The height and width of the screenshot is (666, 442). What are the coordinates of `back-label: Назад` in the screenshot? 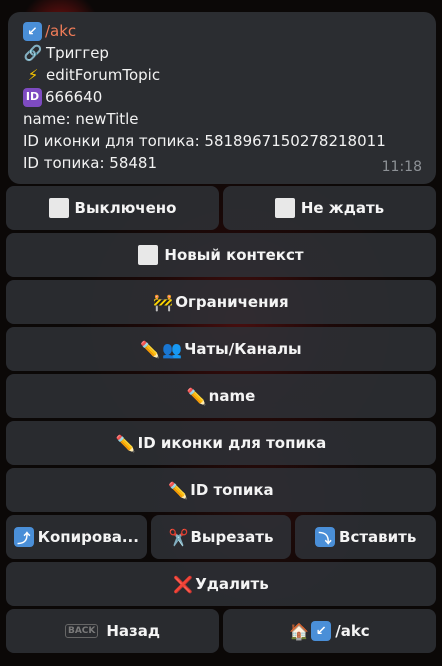 It's located at (133, 631).